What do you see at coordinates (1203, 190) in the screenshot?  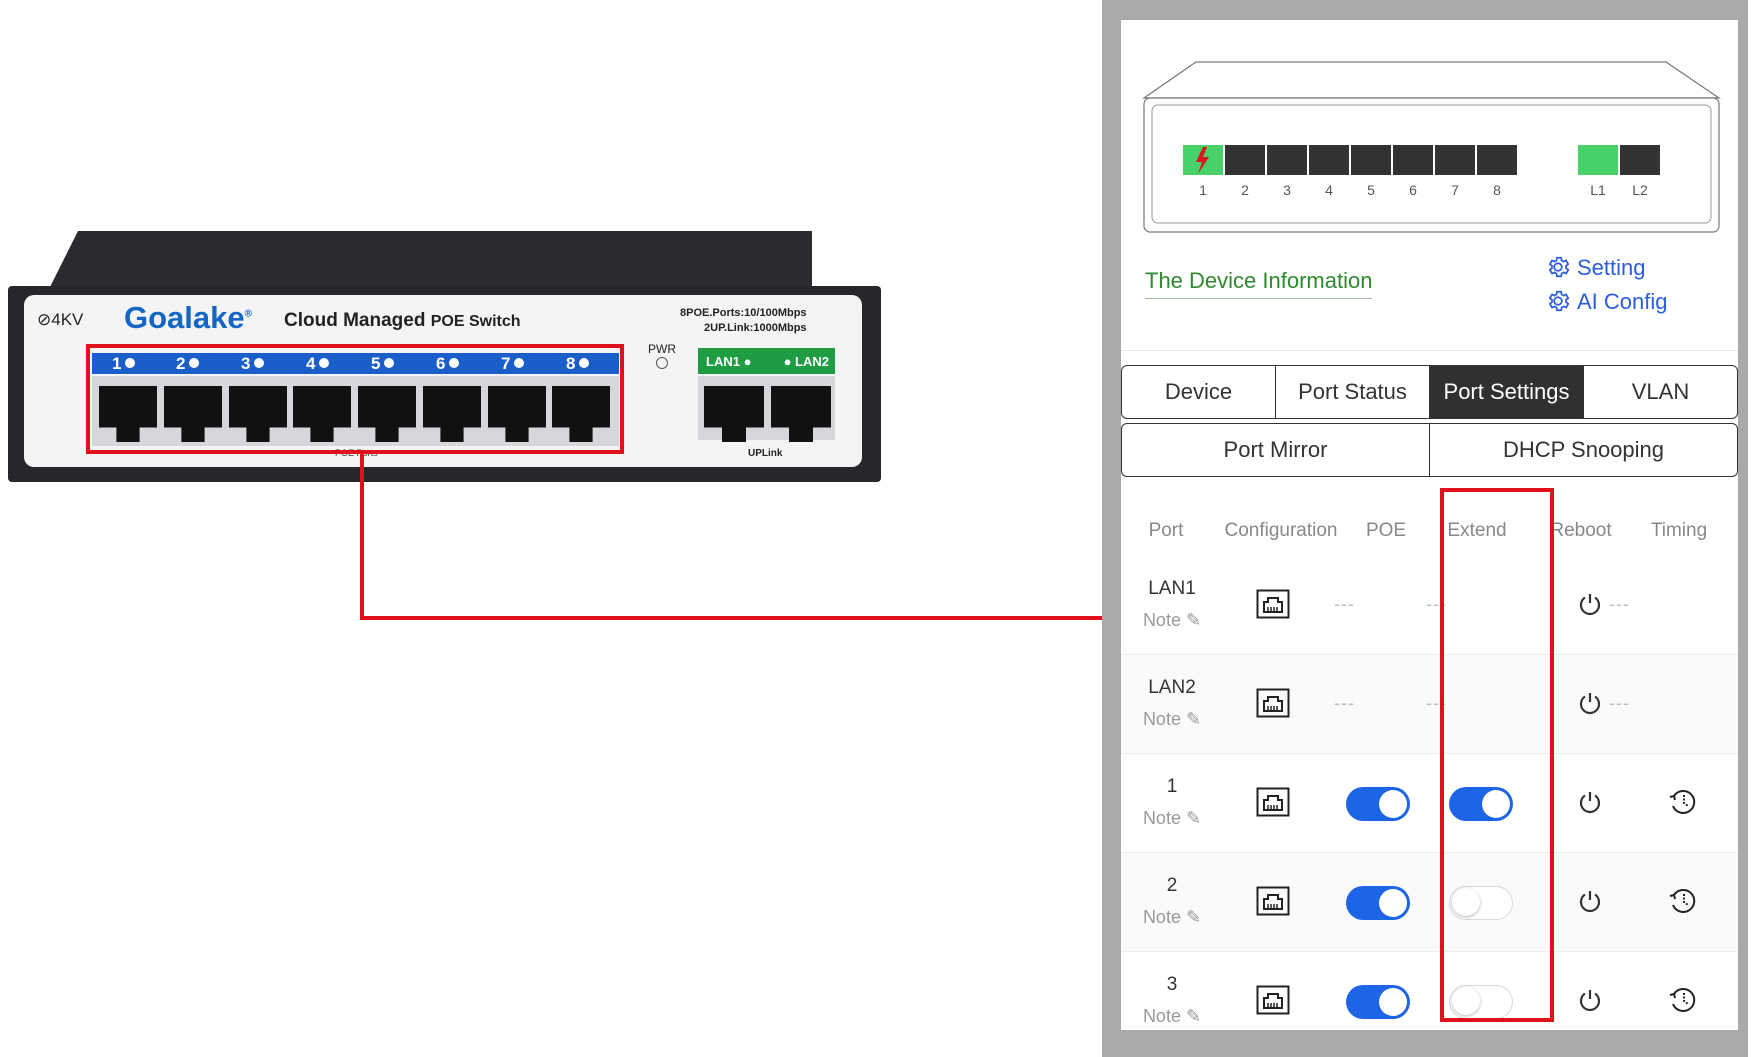 I see `illustration-port-number: 1` at bounding box center [1203, 190].